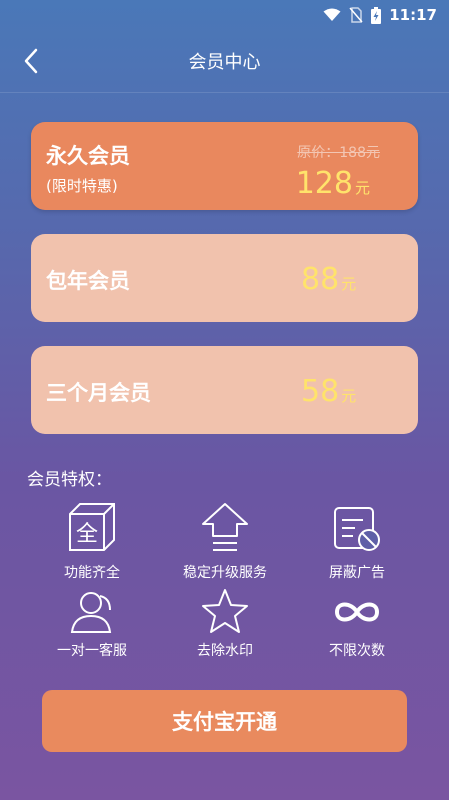 Image resolution: width=449 pixels, height=800 pixels. What do you see at coordinates (357, 651) in the screenshot?
I see `perk-label: 不限次数` at bounding box center [357, 651].